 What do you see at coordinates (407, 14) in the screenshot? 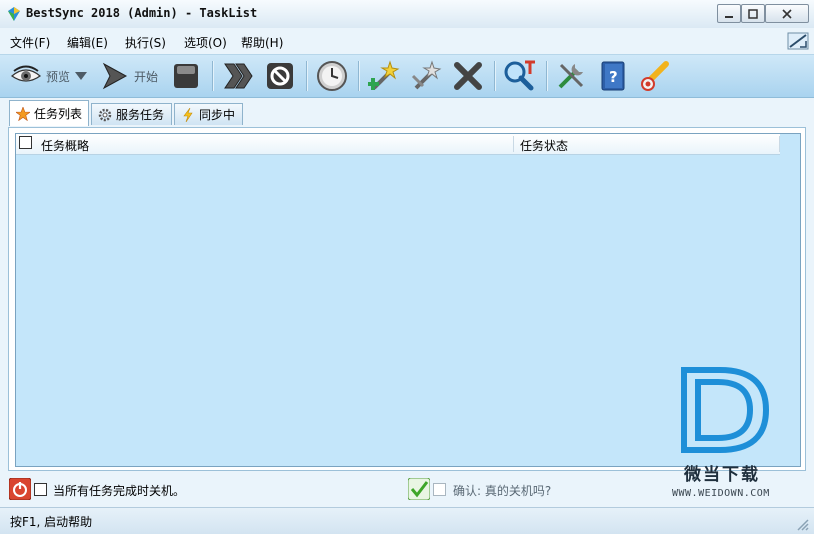
I see `title-bar: BestSync 2018 (Admin) - TaskList` at bounding box center [407, 14].